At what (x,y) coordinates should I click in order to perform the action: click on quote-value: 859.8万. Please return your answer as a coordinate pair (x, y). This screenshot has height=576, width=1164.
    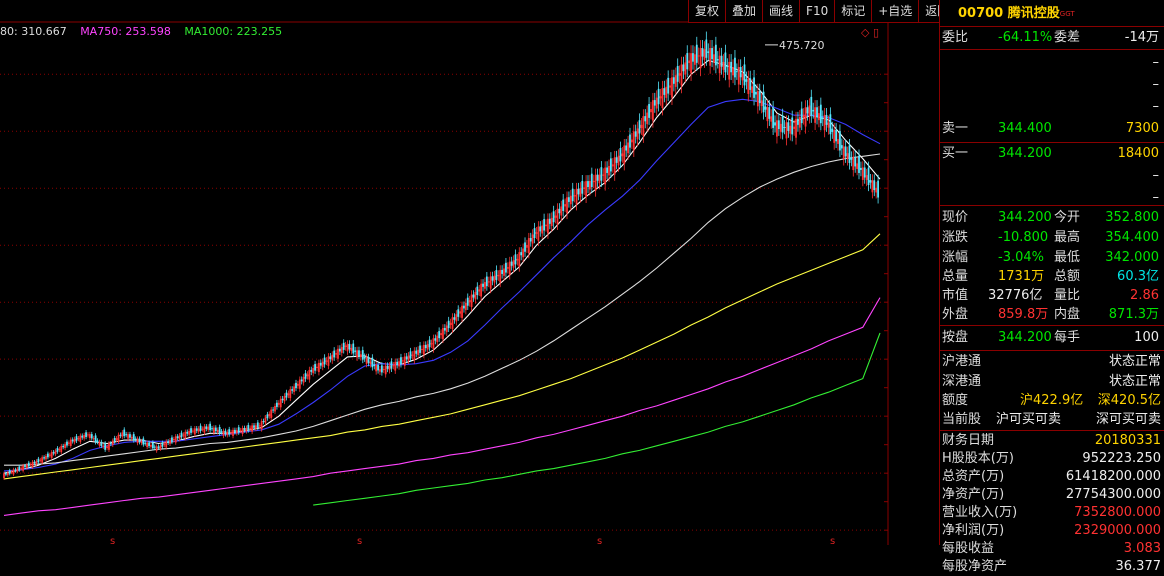
    Looking at the image, I should click on (1023, 314).